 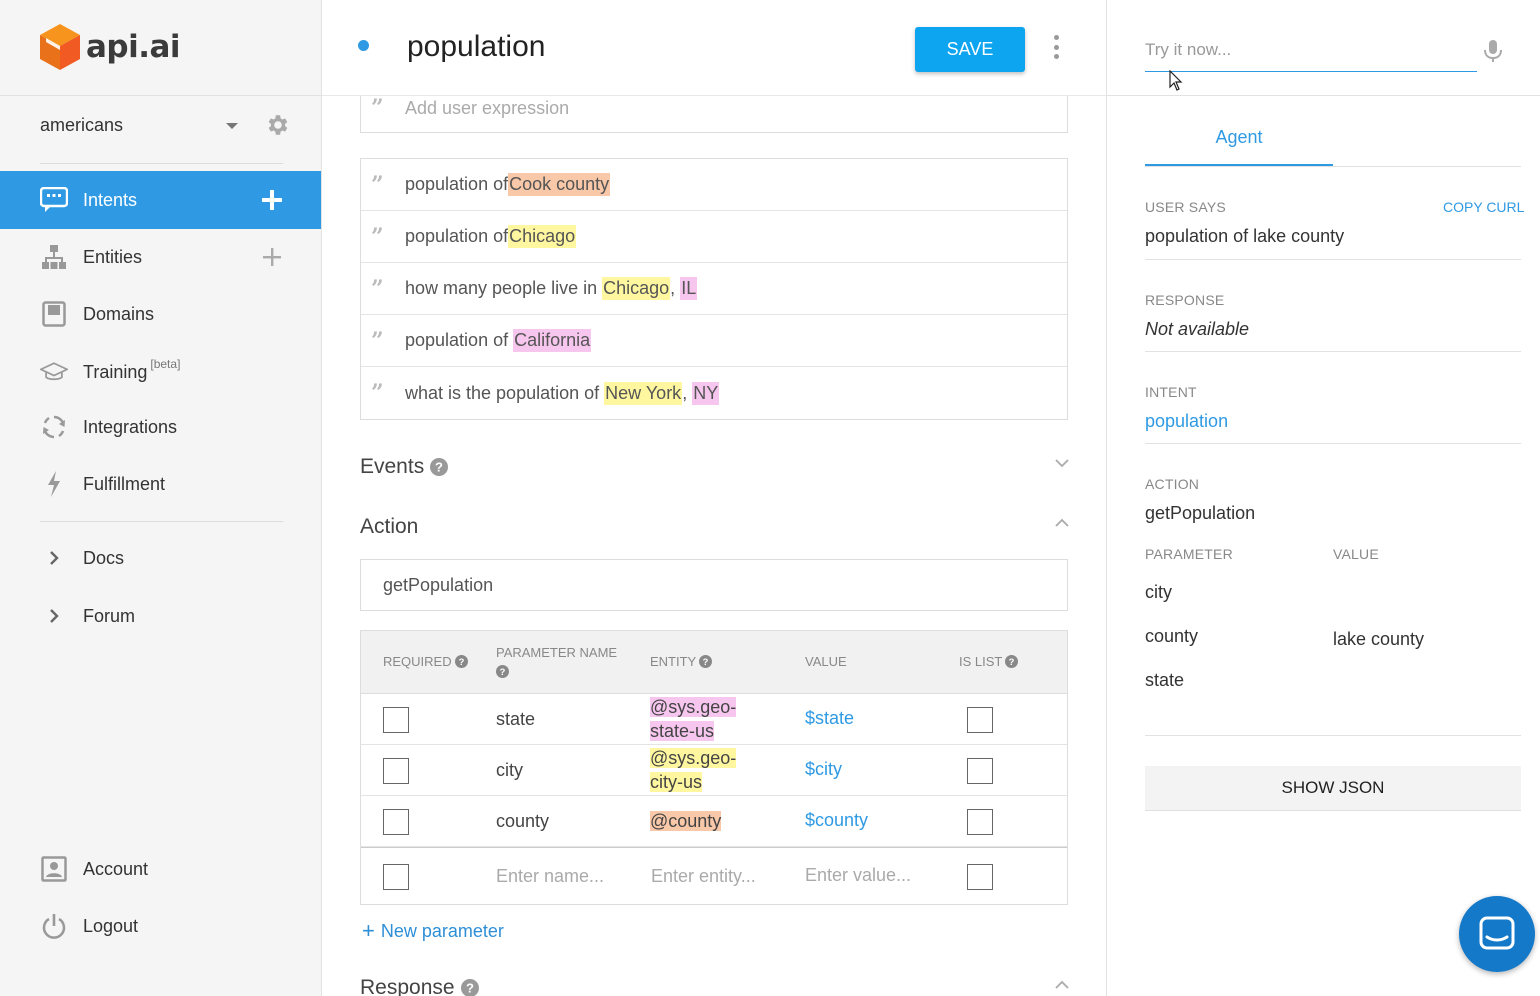 I want to click on logo: api.ai, so click(x=110, y=47).